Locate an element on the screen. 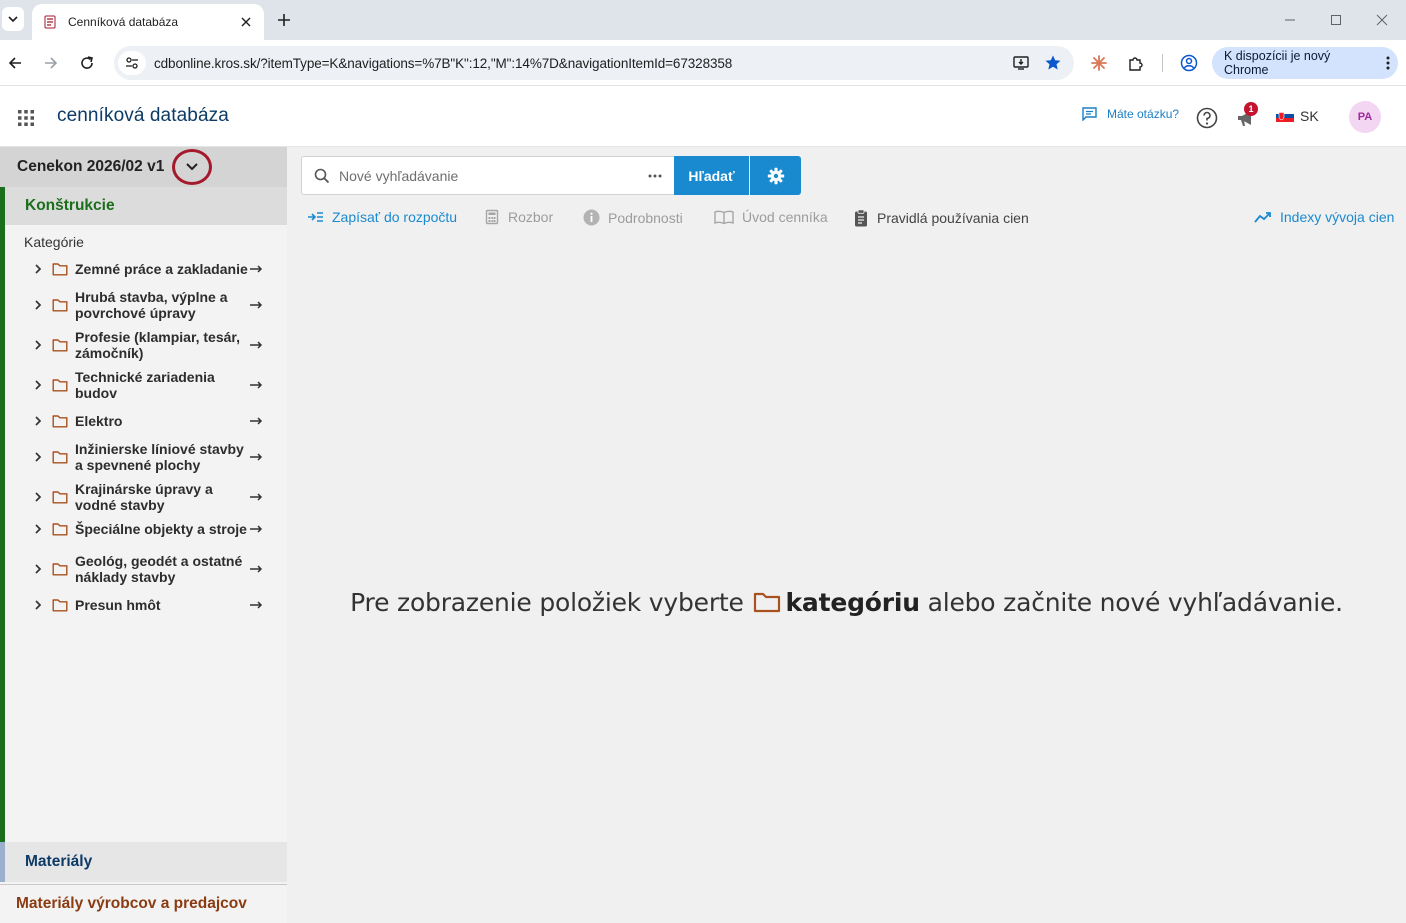 The height and width of the screenshot is (923, 1406). price-indexes-button: Indexy vývoja cien is located at coordinates (1324, 217).